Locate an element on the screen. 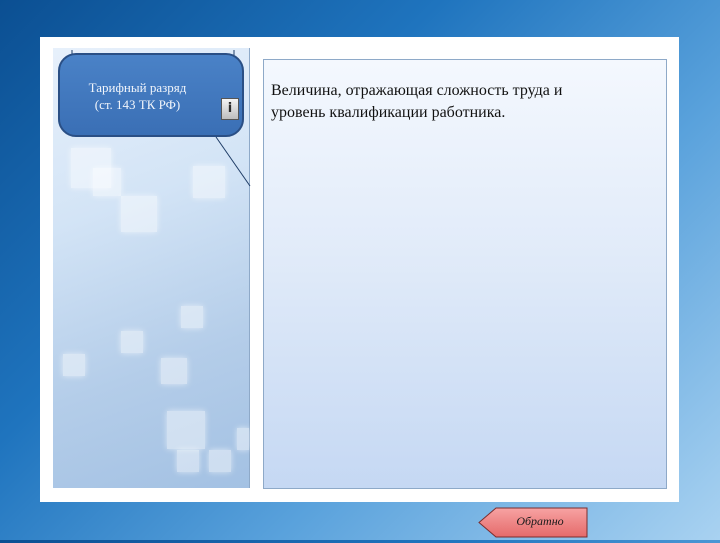  term-name: Тарифный разряд is located at coordinates (137, 87).